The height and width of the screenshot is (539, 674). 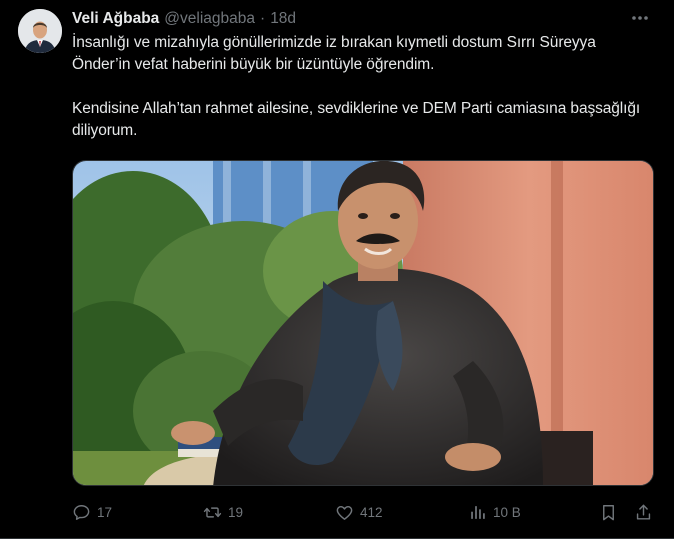 I want to click on share-button, so click(x=643, y=512).